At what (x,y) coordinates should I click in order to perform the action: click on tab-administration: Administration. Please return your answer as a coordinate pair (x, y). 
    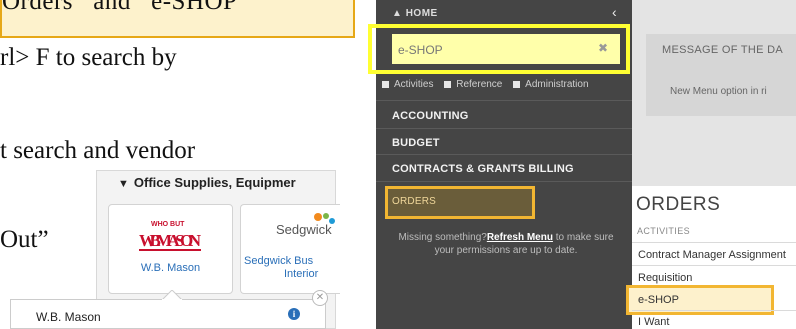
    Looking at the image, I should click on (556, 84).